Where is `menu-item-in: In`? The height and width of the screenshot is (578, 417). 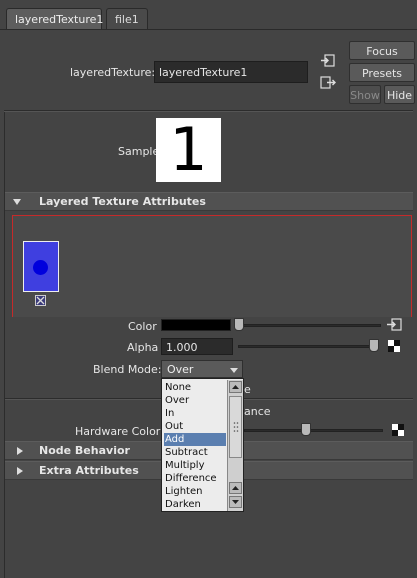 menu-item-in: In is located at coordinates (195, 413).